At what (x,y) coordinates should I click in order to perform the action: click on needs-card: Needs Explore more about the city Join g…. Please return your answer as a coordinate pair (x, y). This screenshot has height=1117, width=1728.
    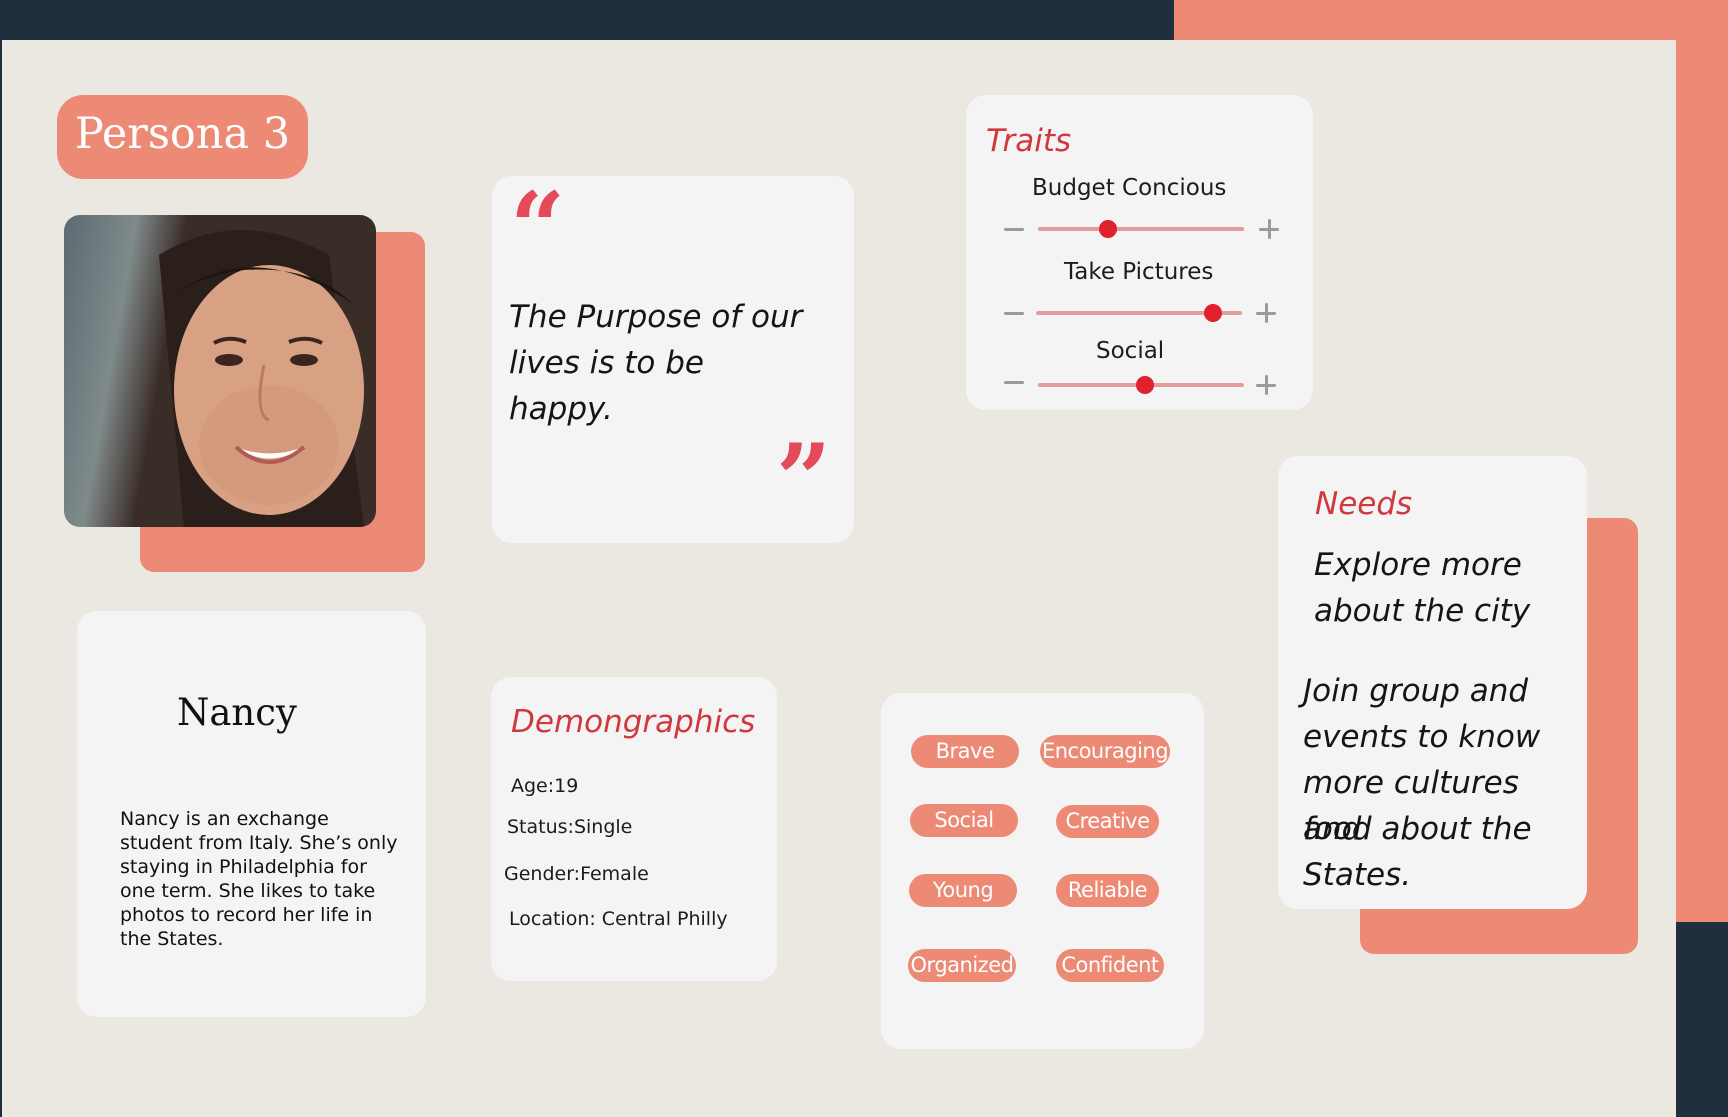
    Looking at the image, I should click on (1432, 682).